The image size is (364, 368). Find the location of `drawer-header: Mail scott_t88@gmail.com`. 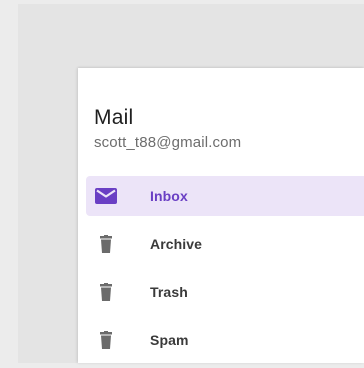

drawer-header: Mail scott_t88@gmail.com is located at coordinates (167, 128).